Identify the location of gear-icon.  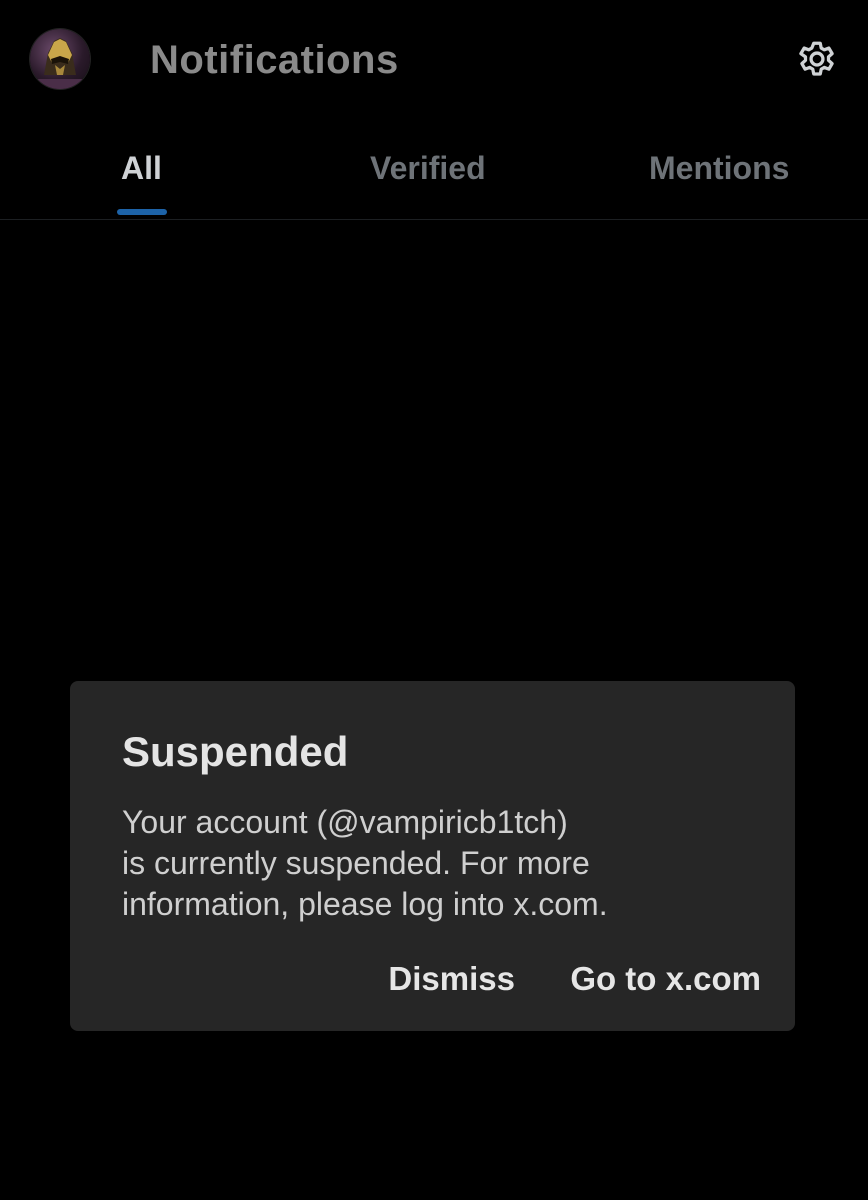
(817, 59).